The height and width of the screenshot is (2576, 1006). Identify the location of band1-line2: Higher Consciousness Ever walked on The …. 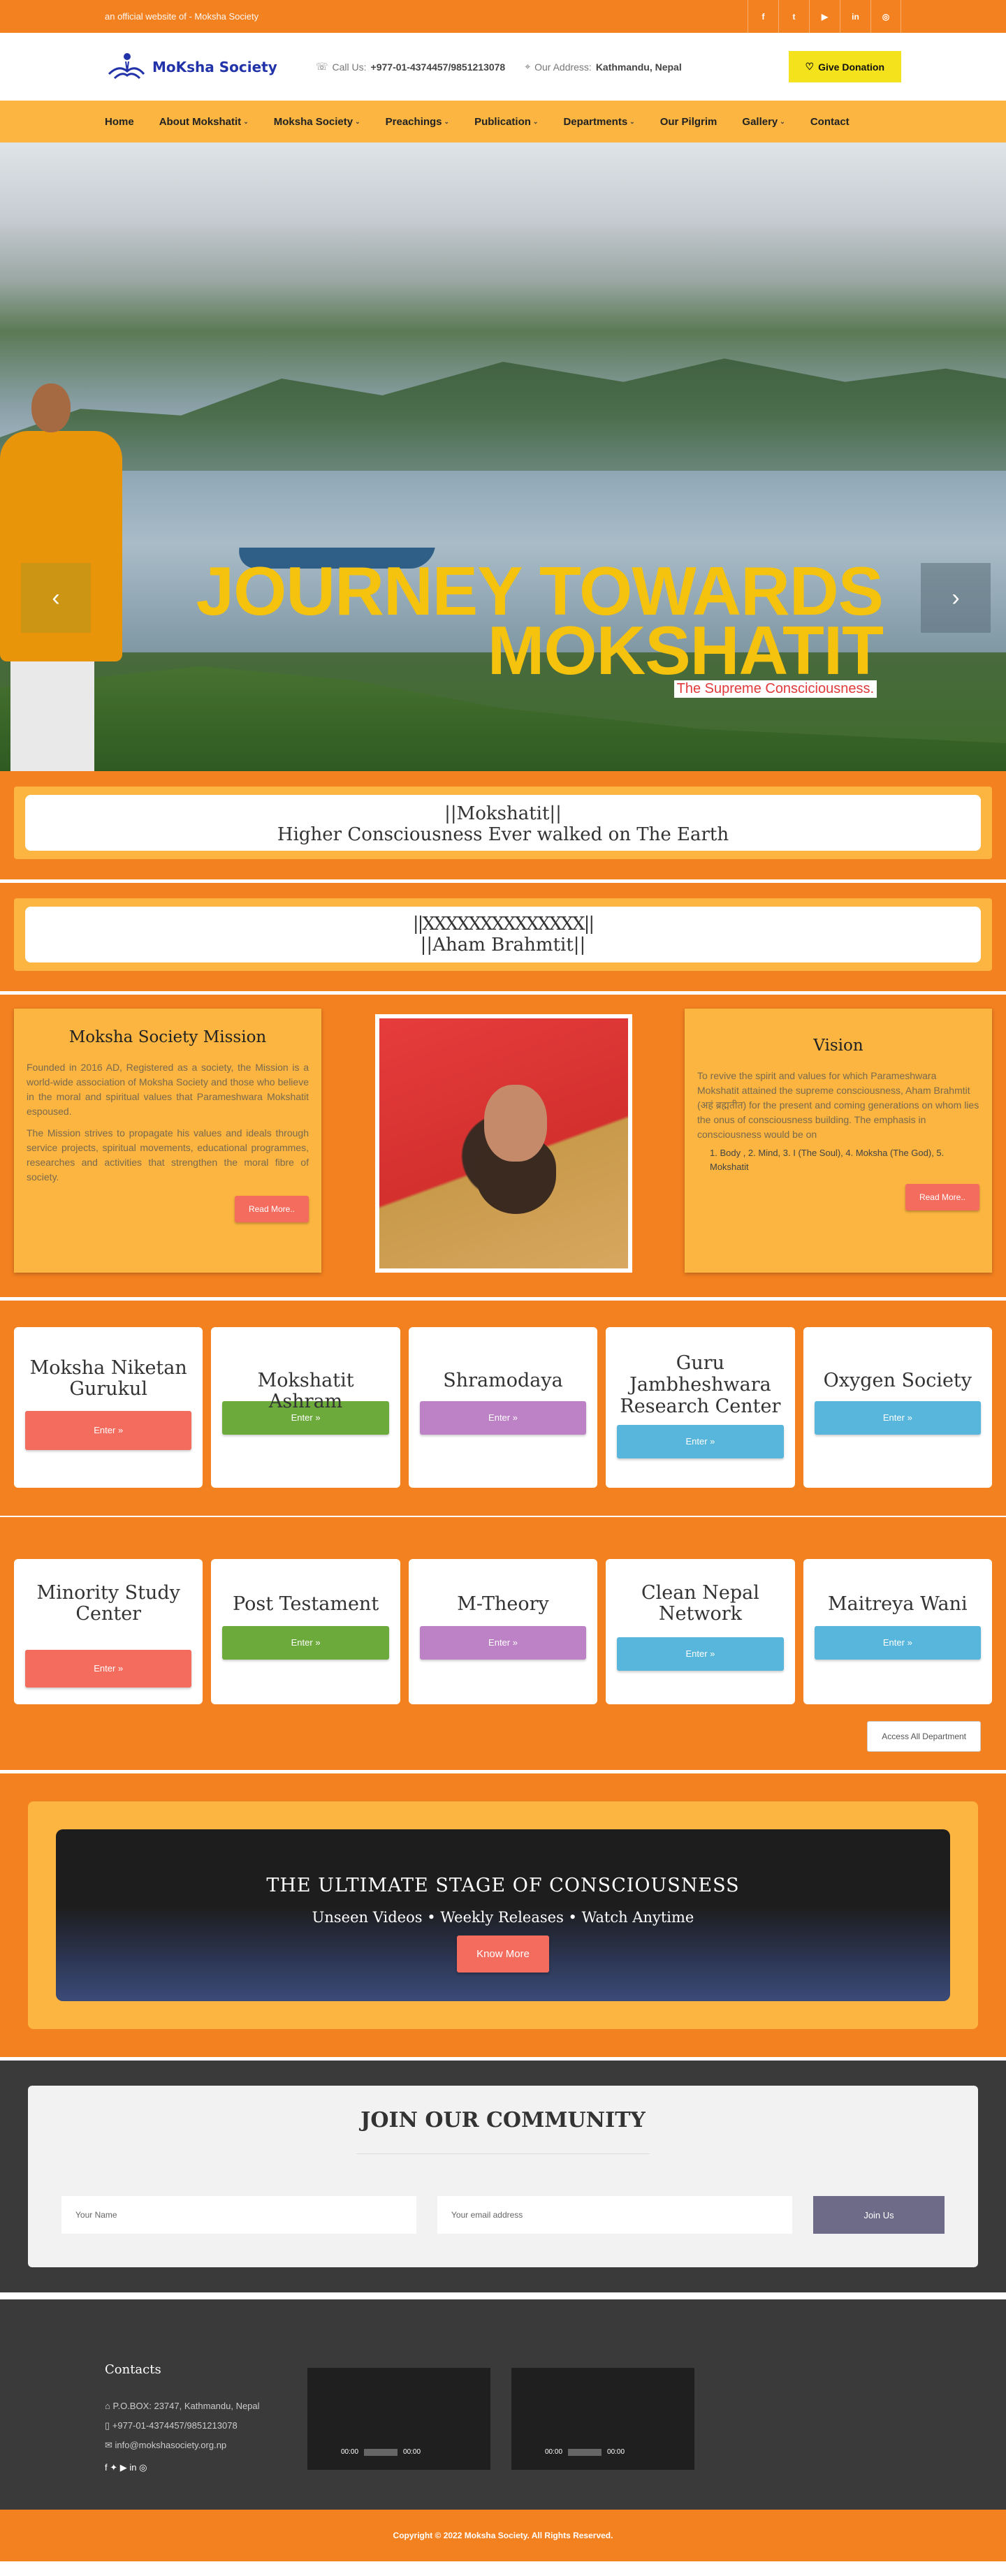
(503, 834).